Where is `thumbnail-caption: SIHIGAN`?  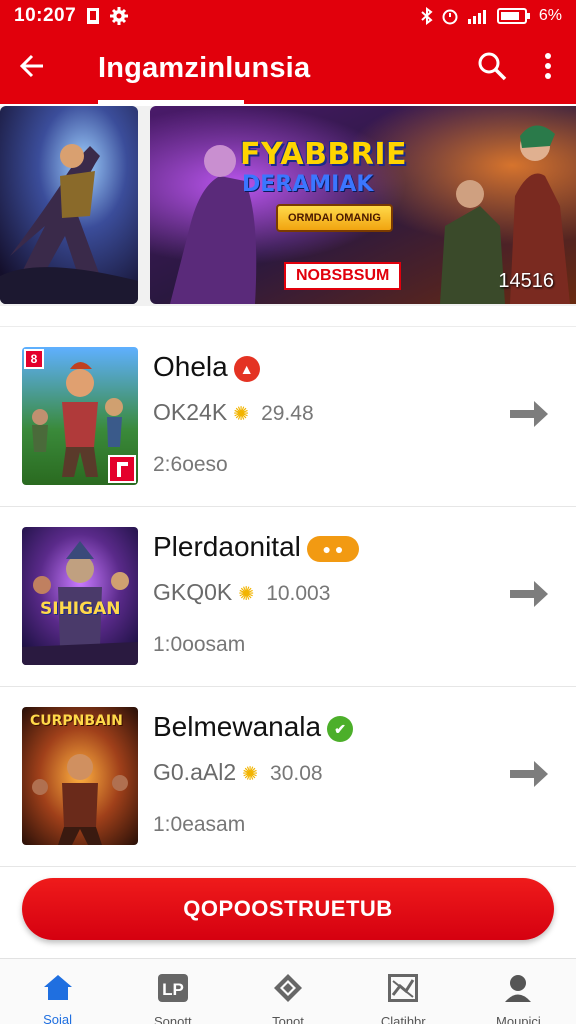
thumbnail-caption: SIHIGAN is located at coordinates (80, 609).